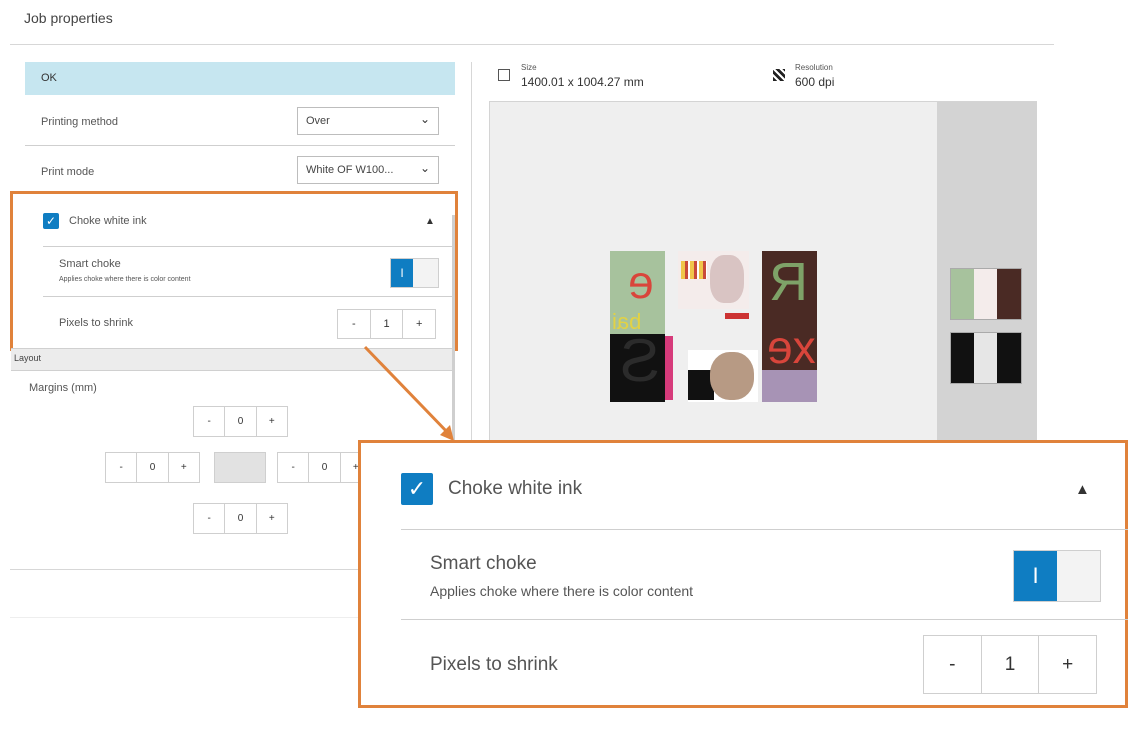  Describe the element at coordinates (63, 388) in the screenshot. I see `margins-label: Margins (mm)` at that location.